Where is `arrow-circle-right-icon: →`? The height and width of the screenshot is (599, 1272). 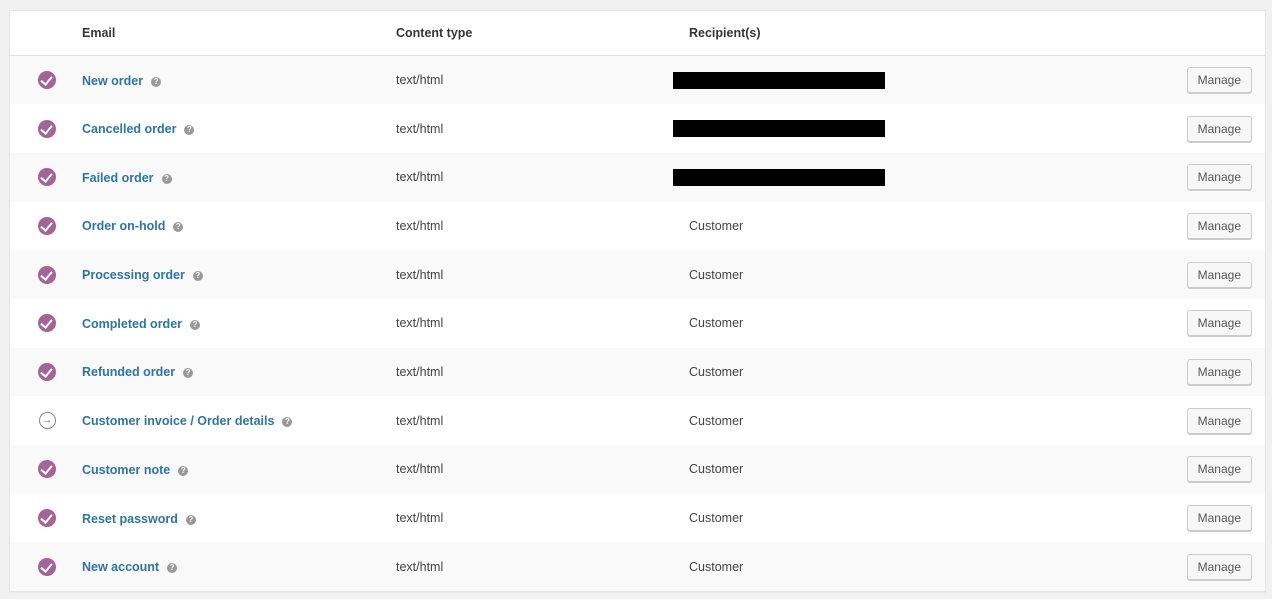 arrow-circle-right-icon: → is located at coordinates (47, 421).